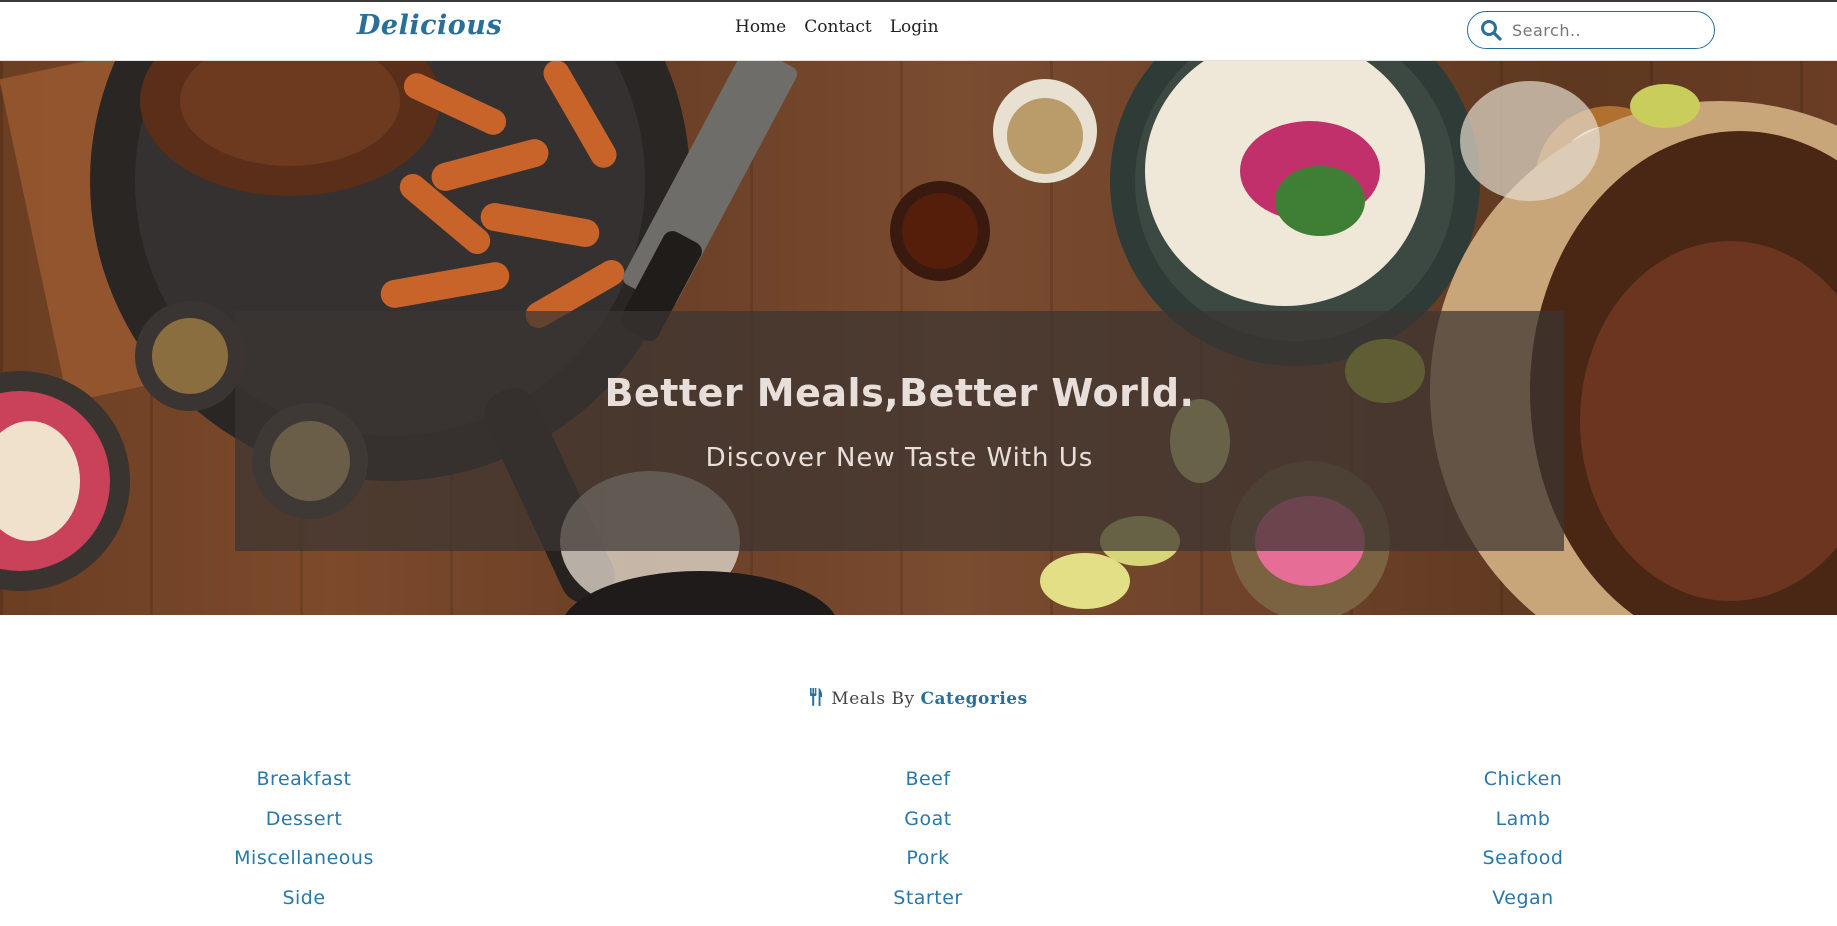  I want to click on category-link-dessert: Dessert, so click(304, 828).